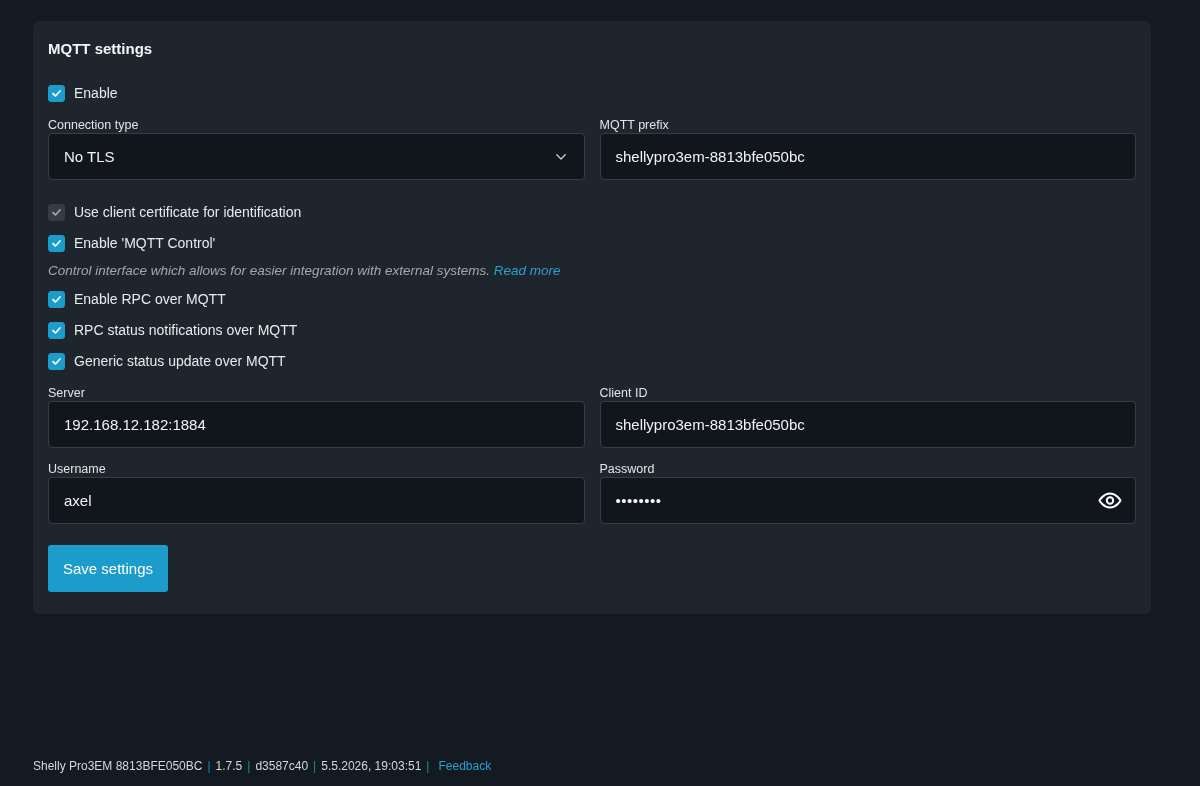 The image size is (1200, 786). Describe the element at coordinates (100, 49) in the screenshot. I see `panel-title: MQTT settings` at that location.